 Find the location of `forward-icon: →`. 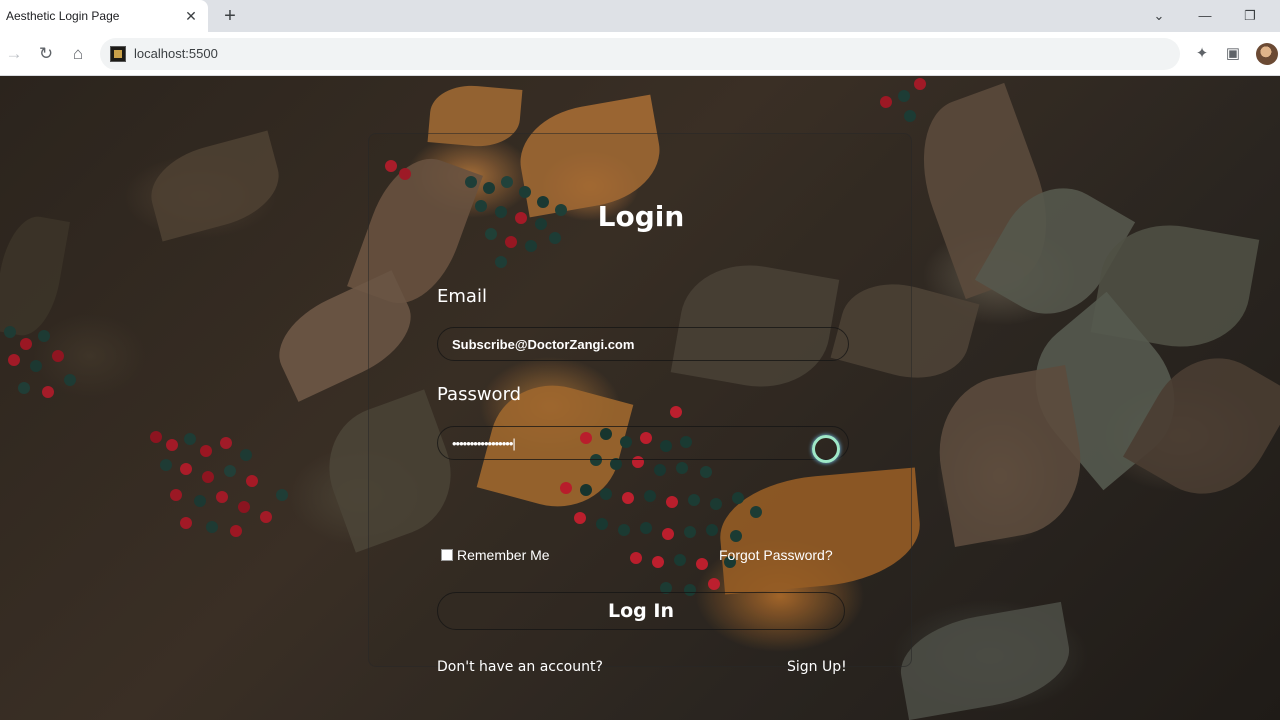

forward-icon: → is located at coordinates (14, 54).